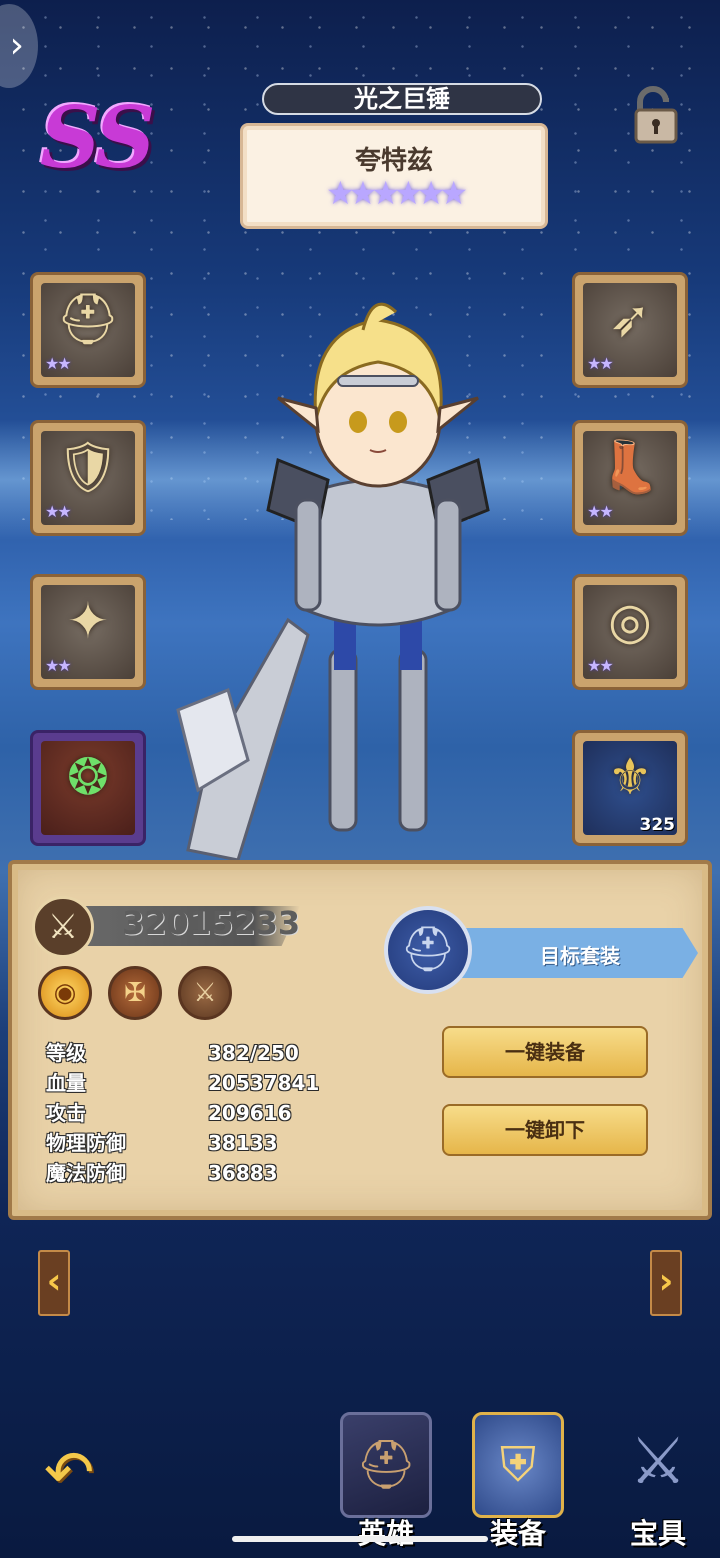  I want to click on crossed-swords-icon: ⚔, so click(658, 1462).